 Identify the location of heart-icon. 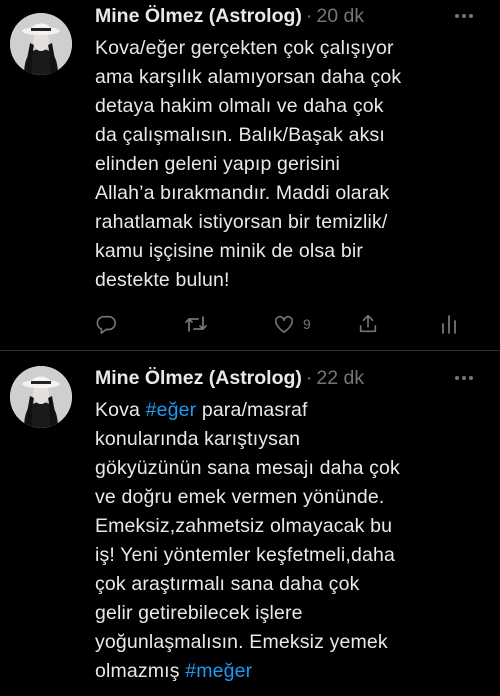
(284, 324).